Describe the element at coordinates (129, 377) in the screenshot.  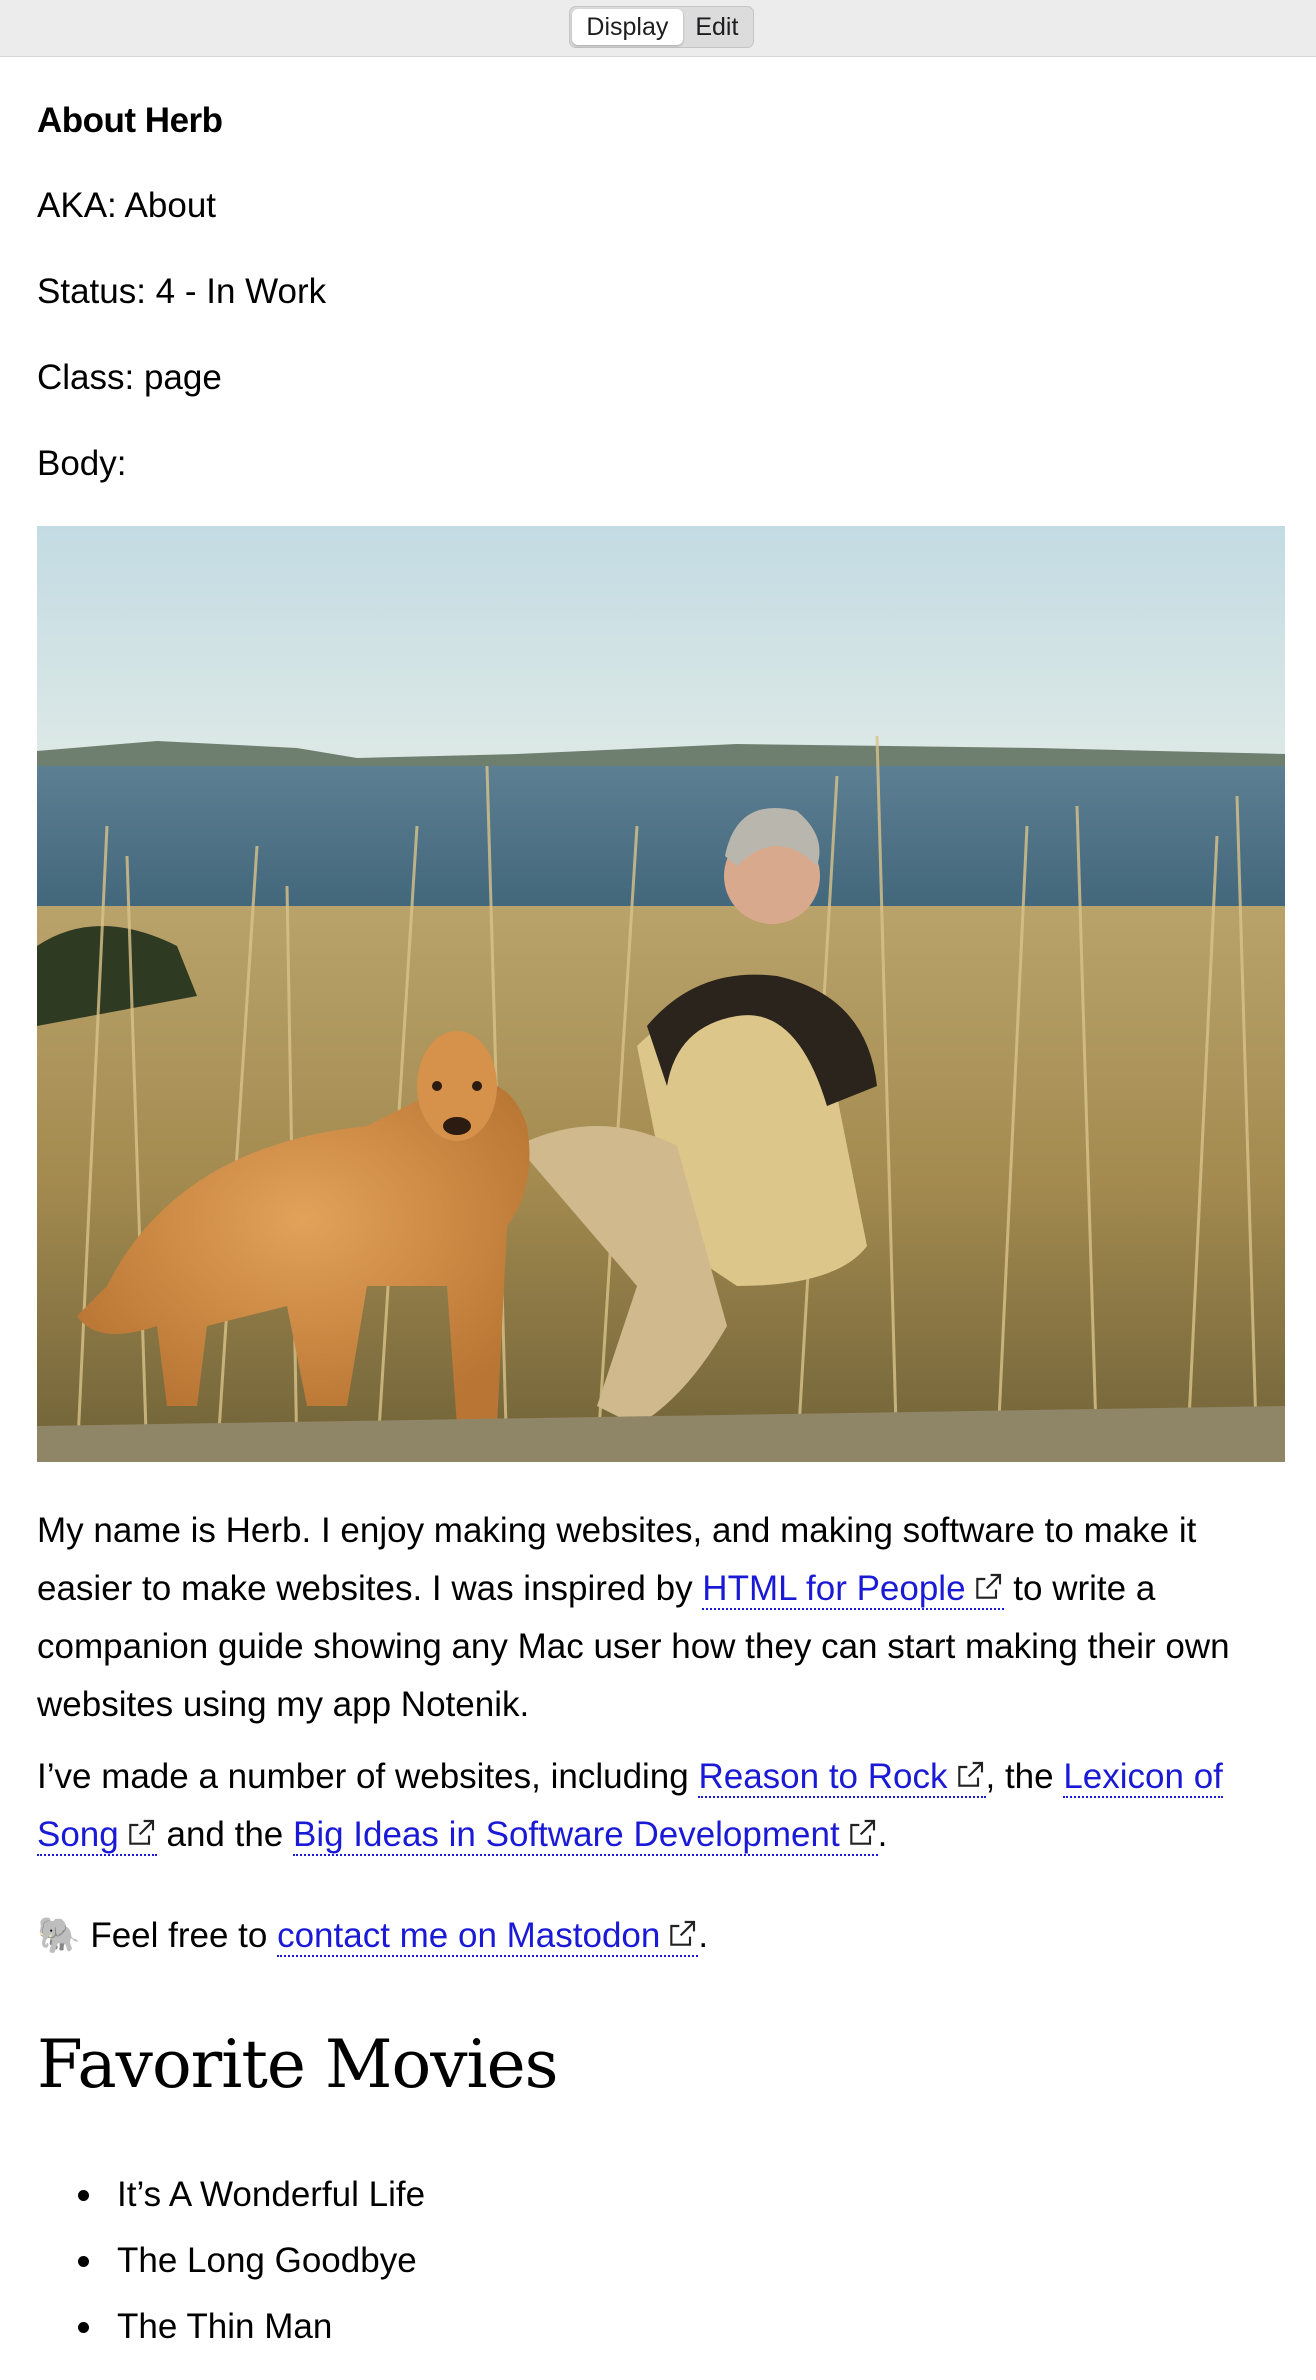
I see `class-field: Class: page` at that location.